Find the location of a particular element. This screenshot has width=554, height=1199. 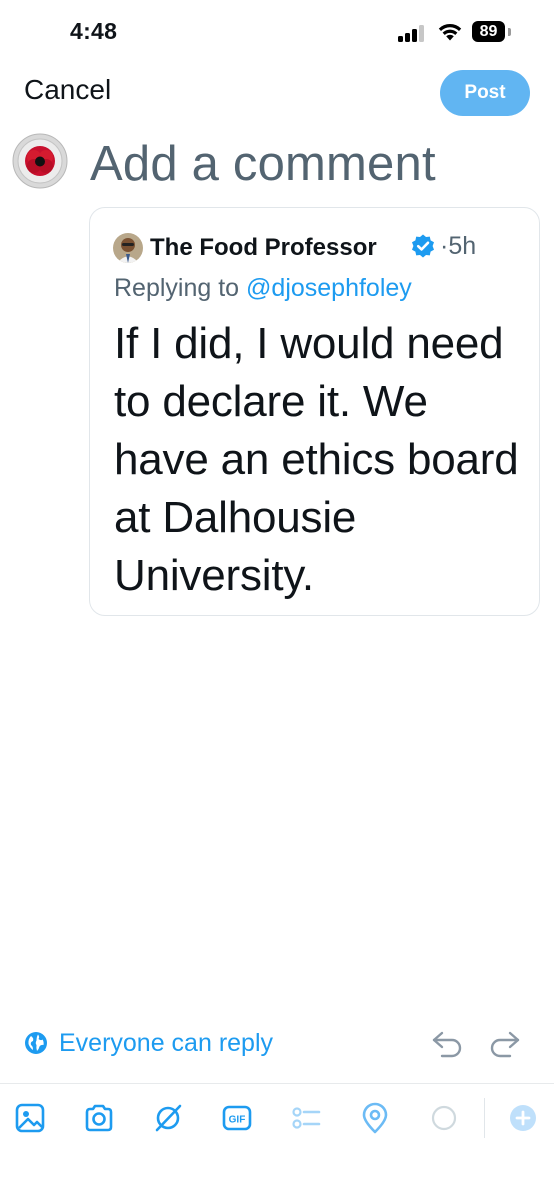

verified-badge-icon is located at coordinates (423, 246).